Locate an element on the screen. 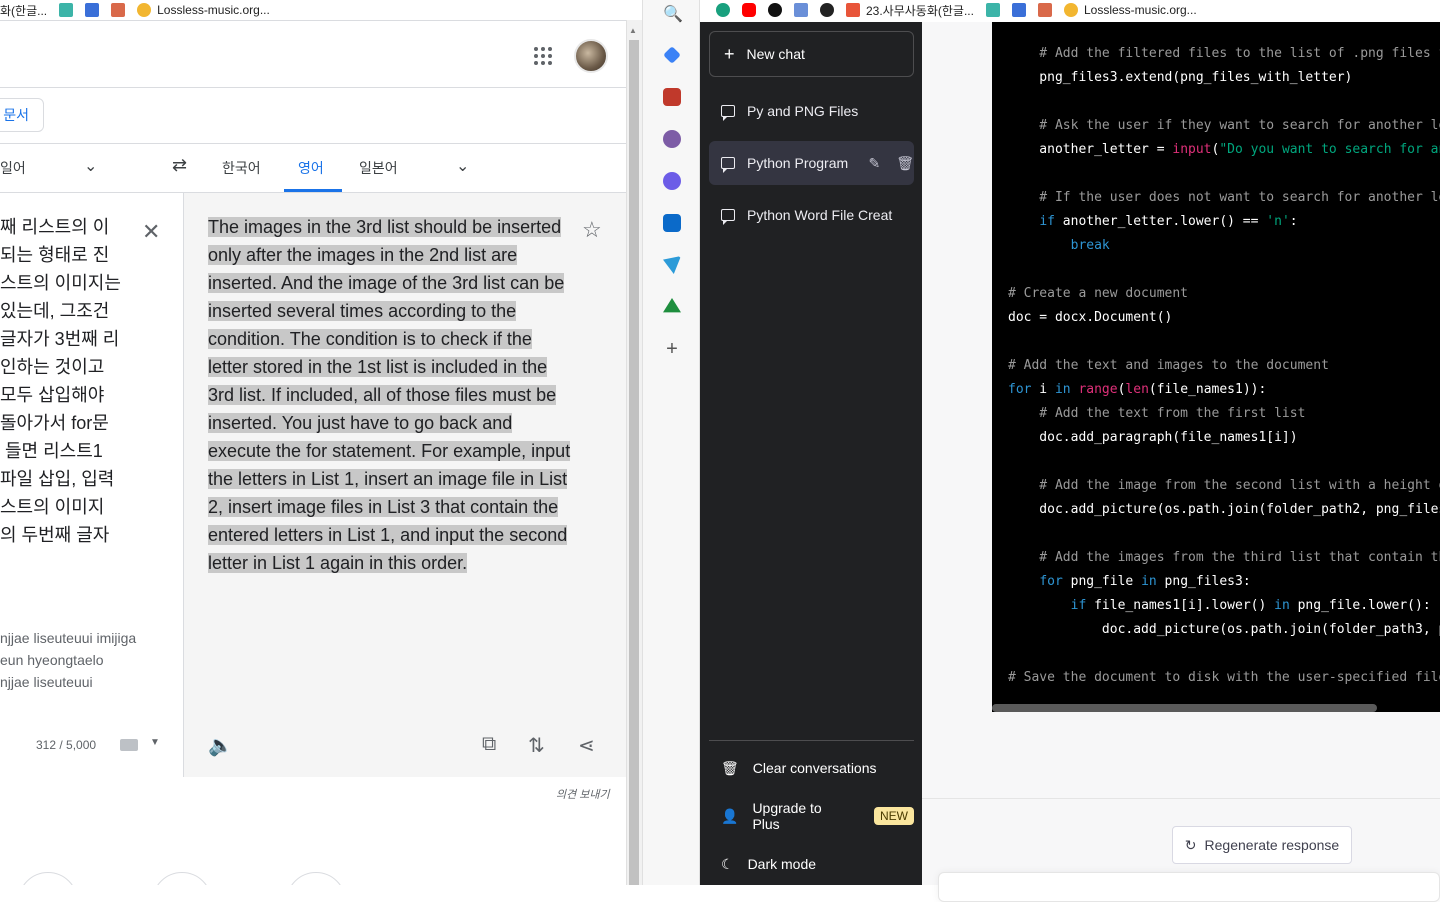 The image size is (1440, 902). lossless-icon is located at coordinates (144, 10).